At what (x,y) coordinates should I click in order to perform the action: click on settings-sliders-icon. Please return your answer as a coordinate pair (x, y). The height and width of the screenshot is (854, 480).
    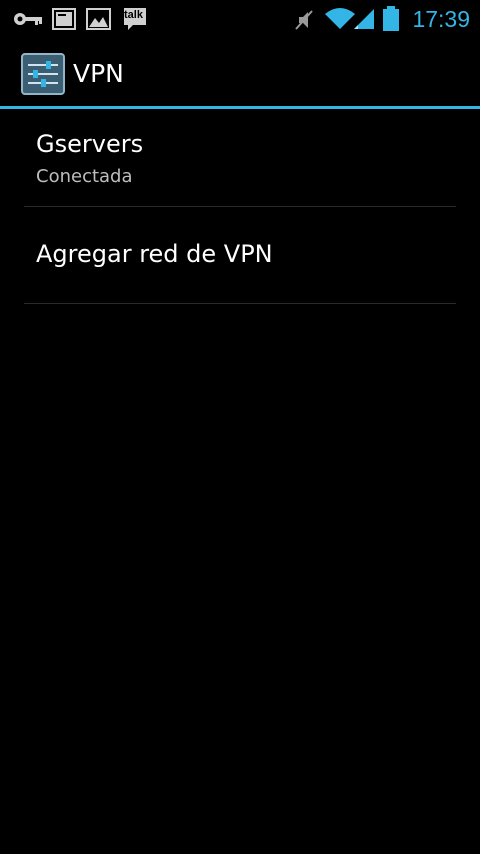
    Looking at the image, I should click on (43, 74).